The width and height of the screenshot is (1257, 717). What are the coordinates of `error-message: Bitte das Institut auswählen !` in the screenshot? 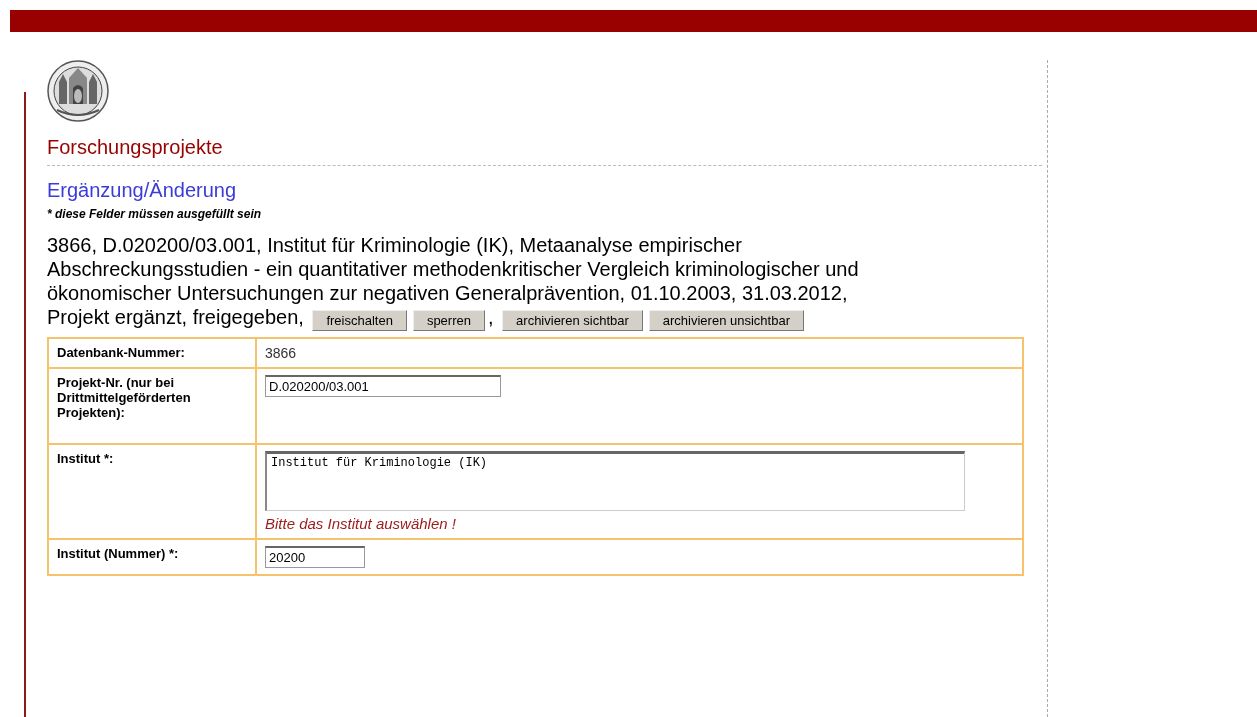 It's located at (361, 524).